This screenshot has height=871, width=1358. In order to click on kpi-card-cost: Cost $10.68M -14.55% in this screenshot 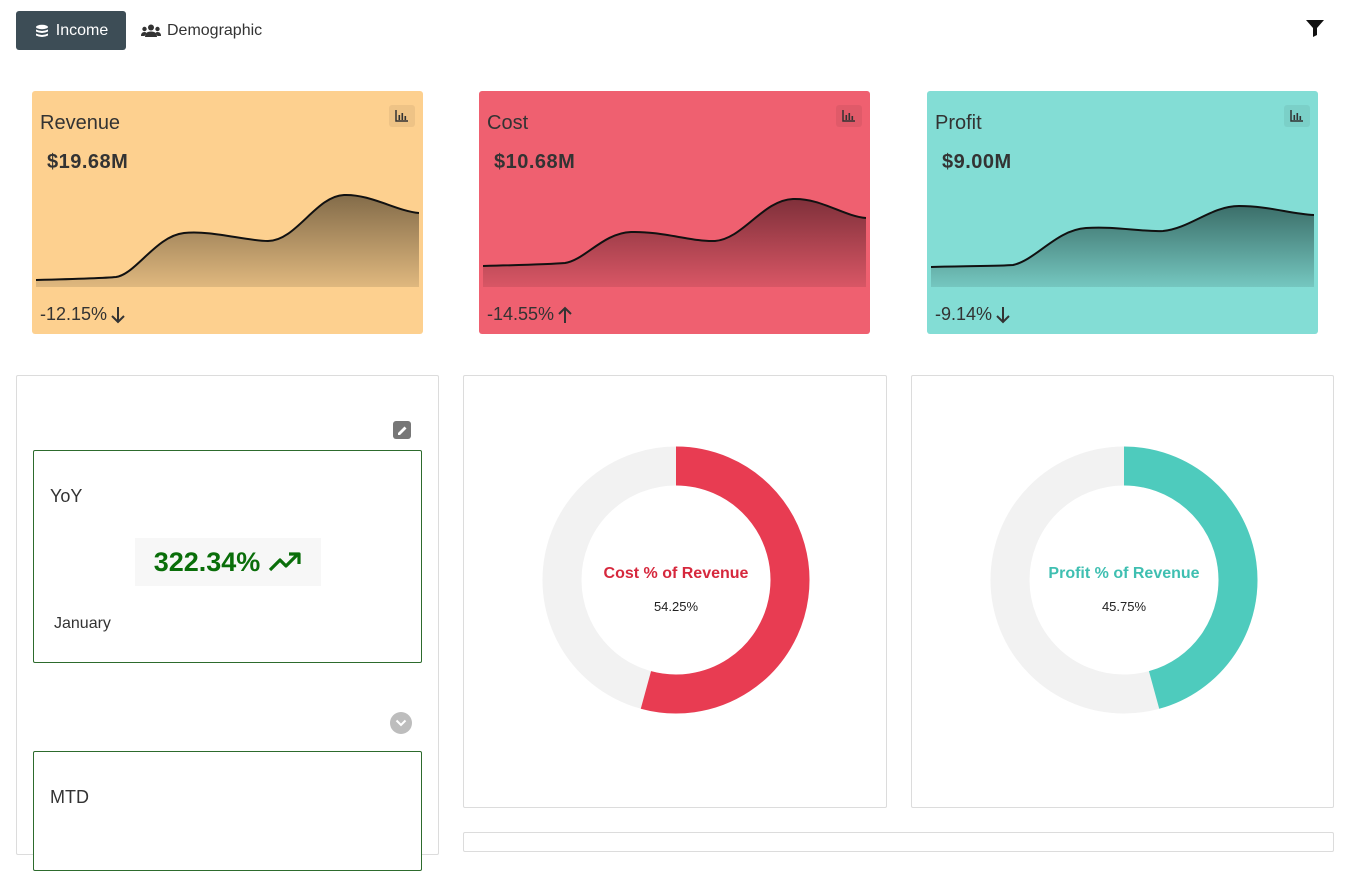, I will do `click(674, 212)`.